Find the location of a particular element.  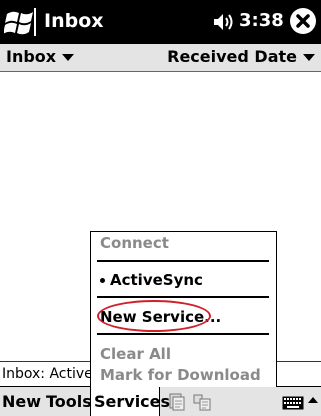

sort-dropdown: Received Date is located at coordinates (241, 57).